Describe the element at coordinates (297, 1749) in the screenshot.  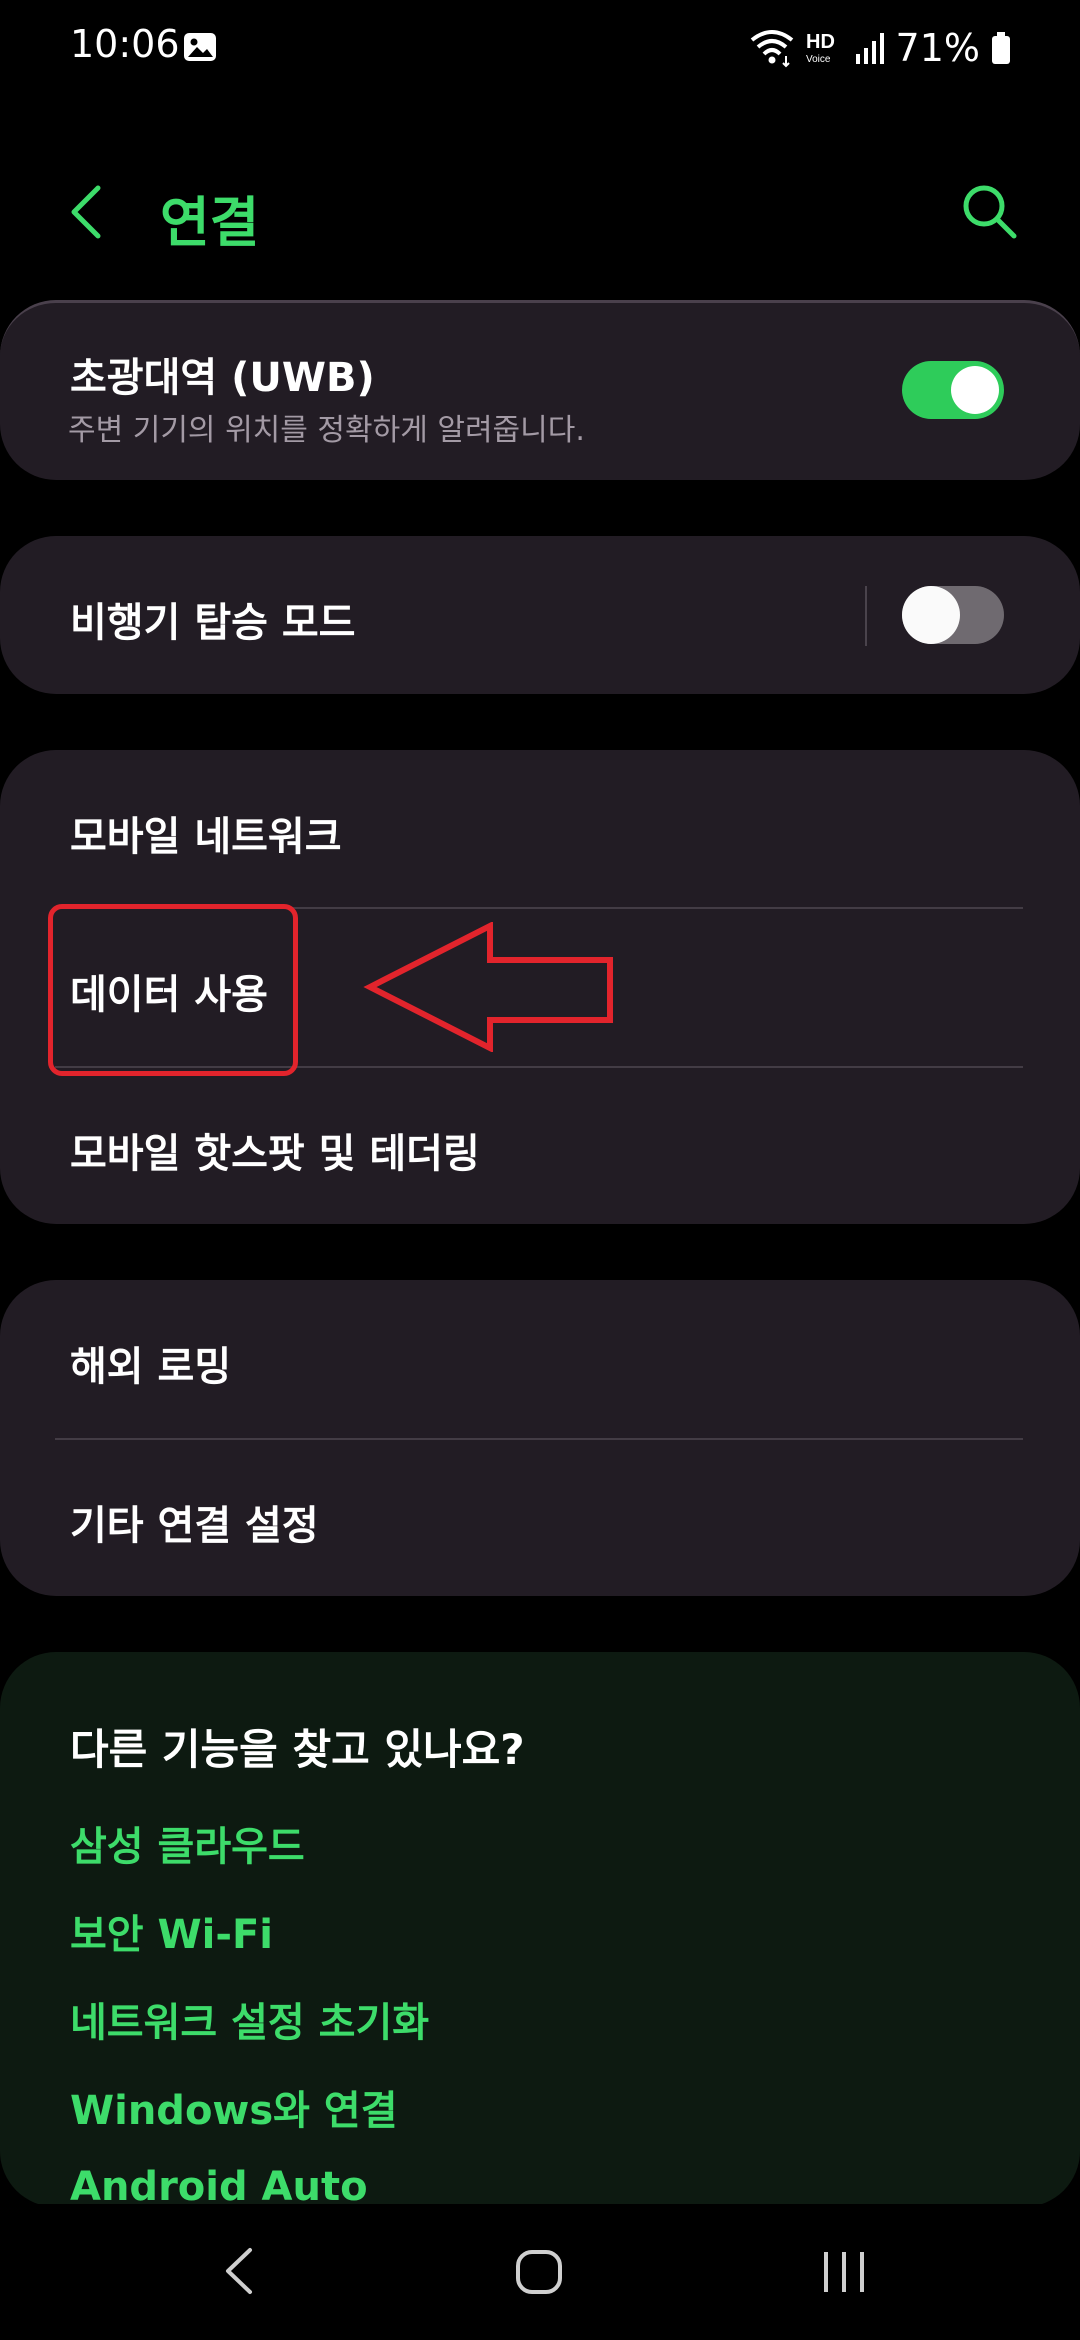
I see `suggestions-title: 다른 기능을 찾고 있나요?` at that location.